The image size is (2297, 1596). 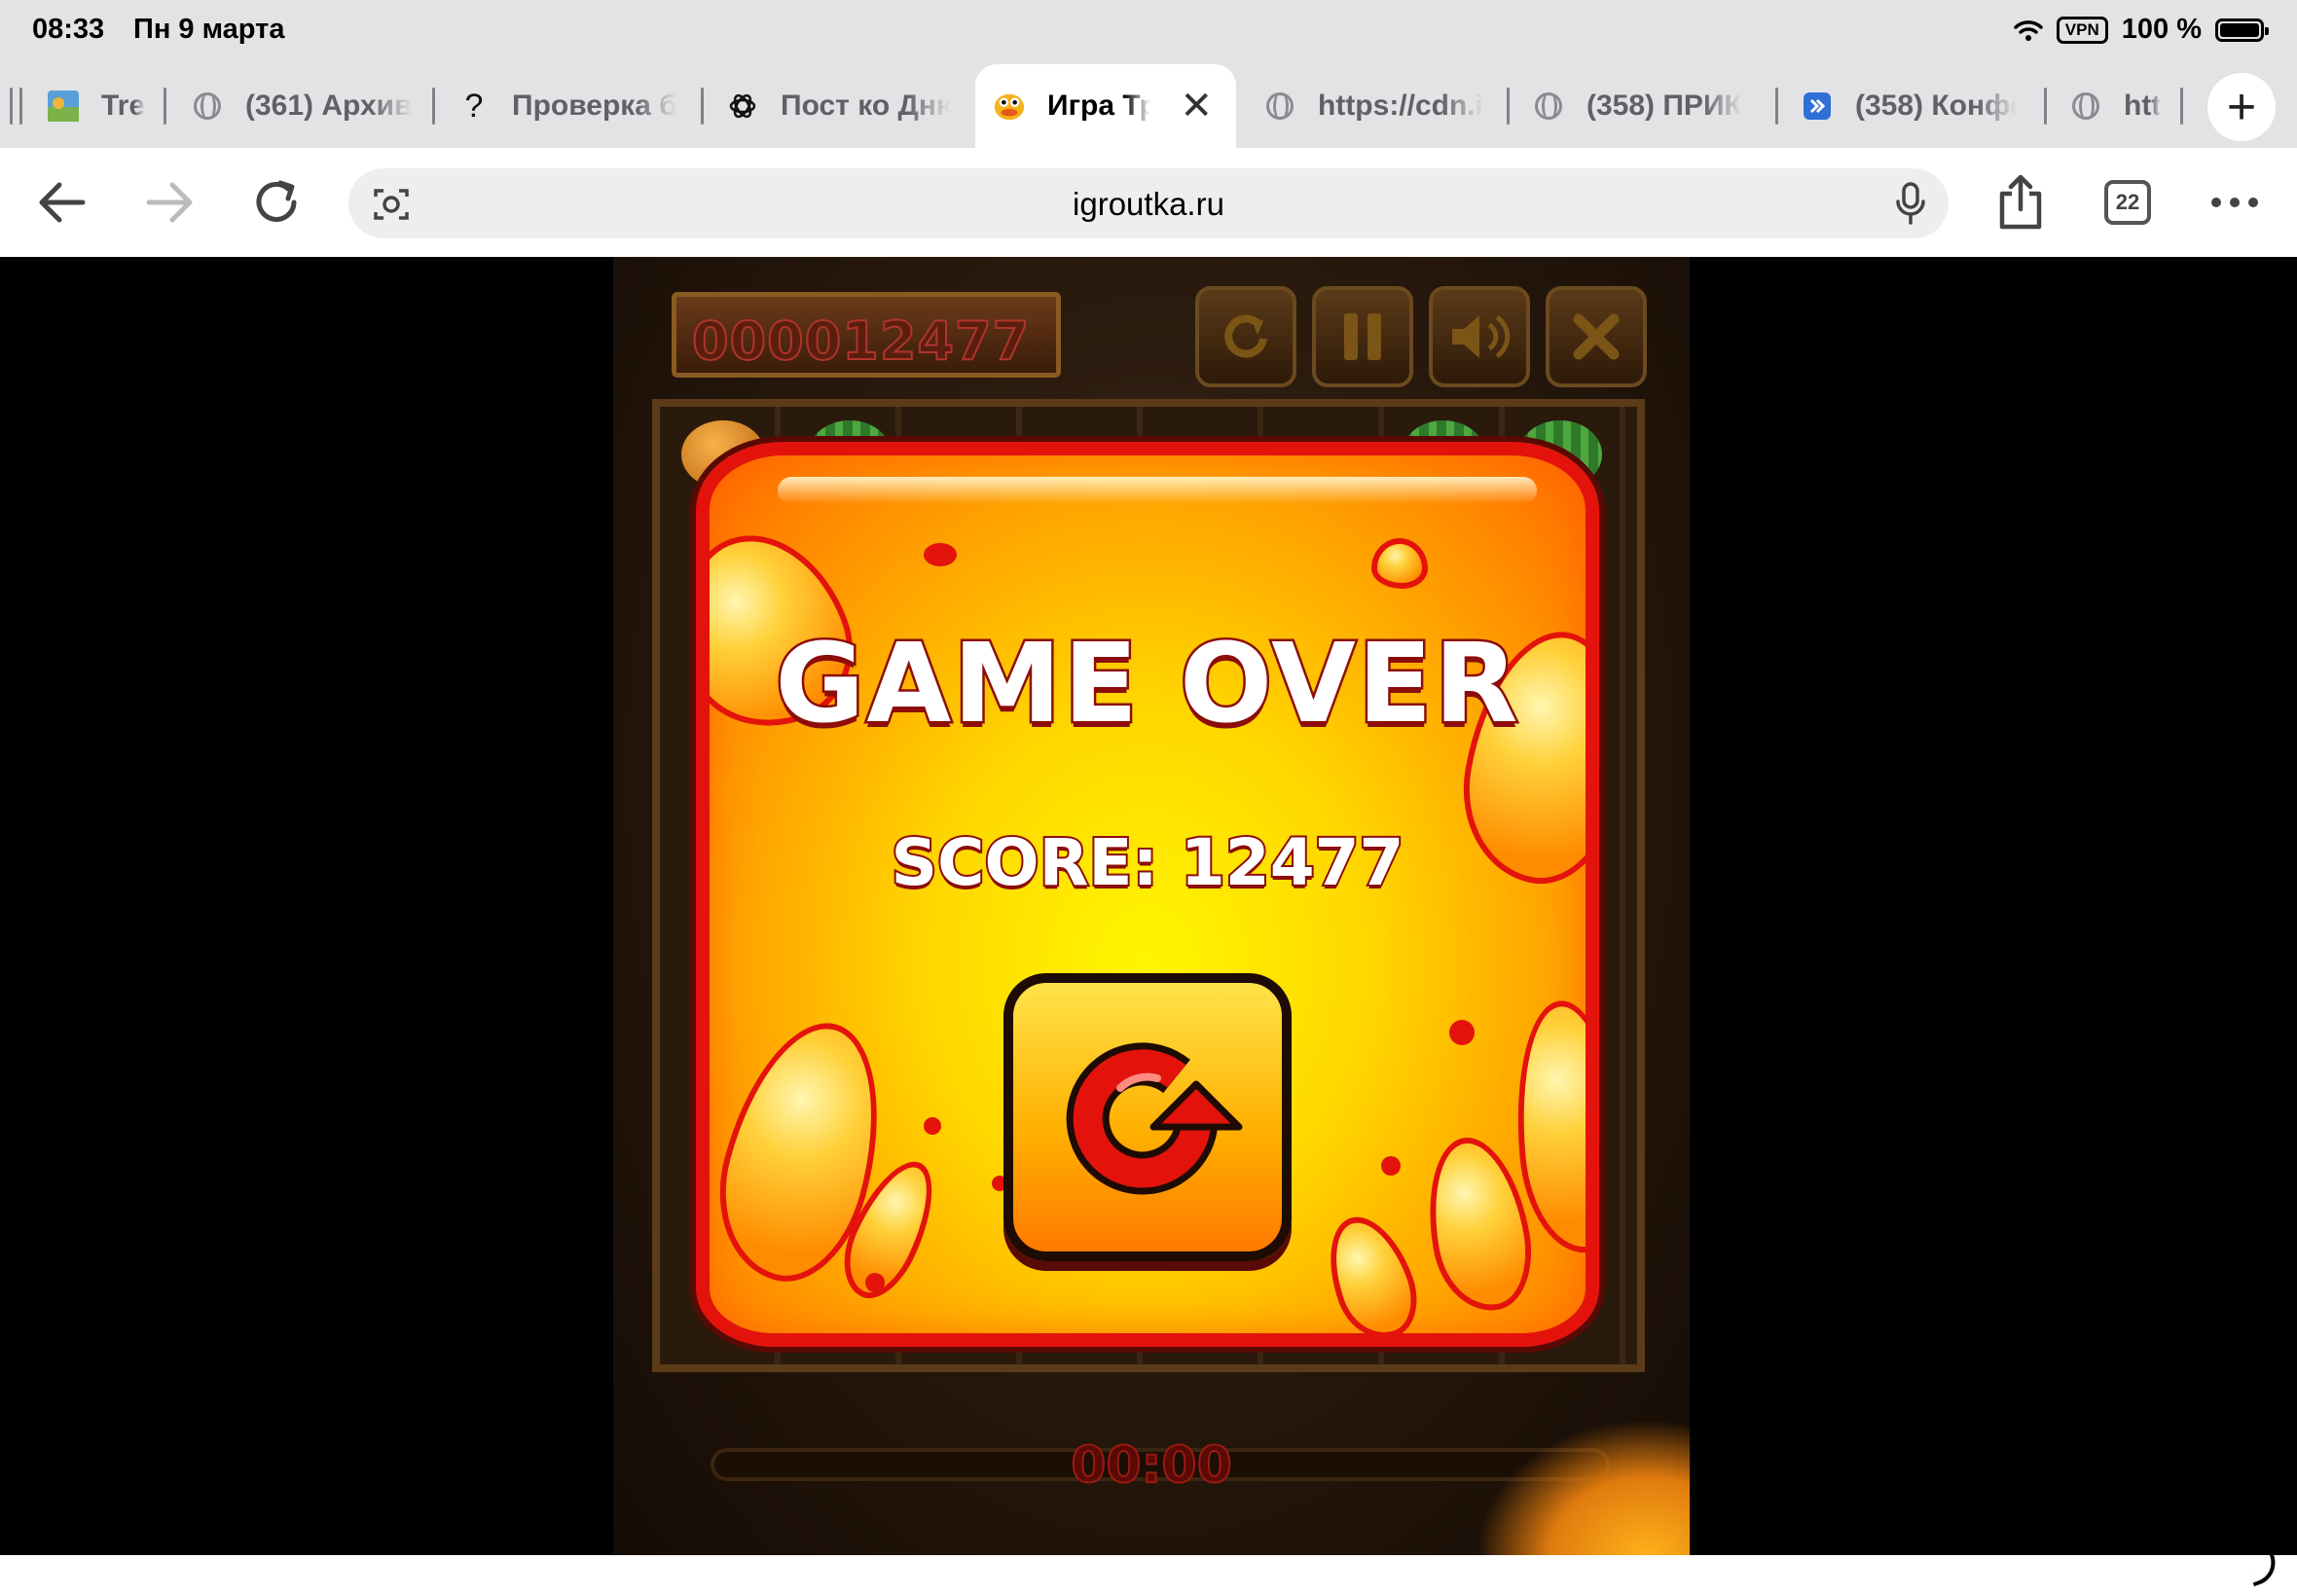 I want to click on microphone-icon, so click(x=1910, y=206).